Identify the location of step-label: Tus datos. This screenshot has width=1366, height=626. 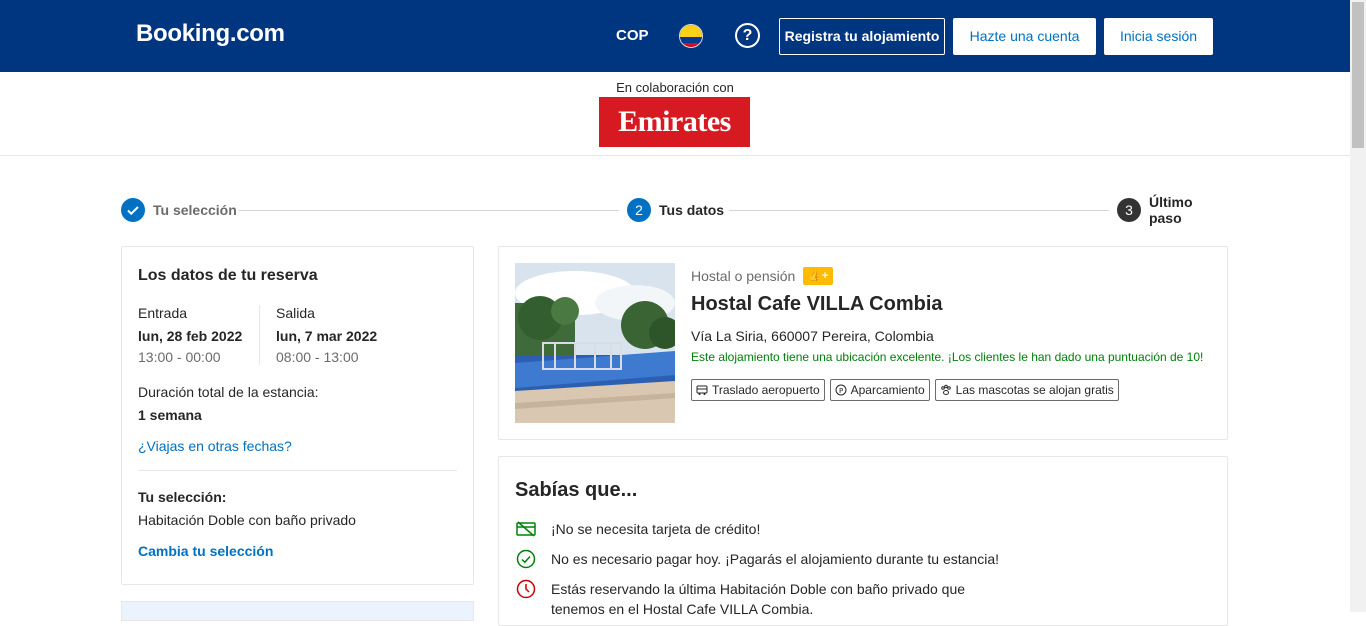
(692, 210).